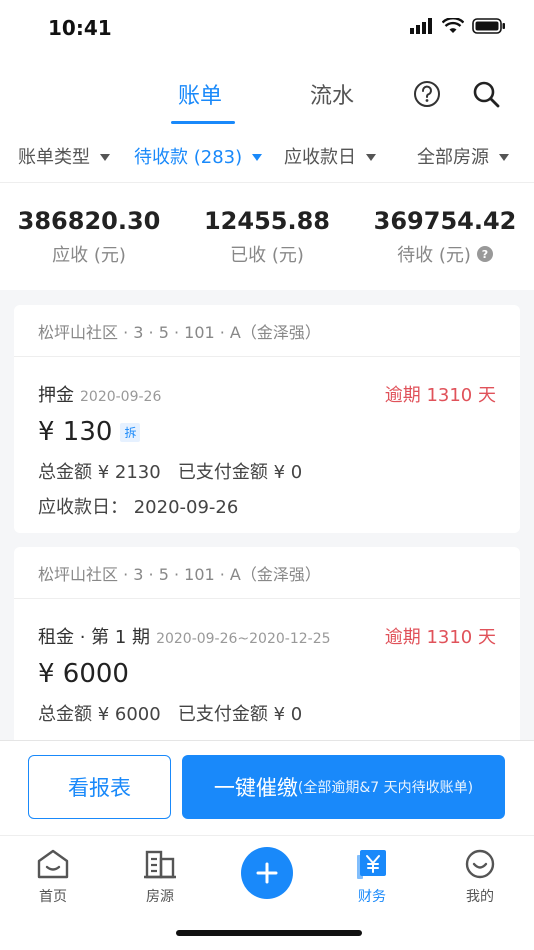  I want to click on bill-date: 2020-09-26~2020-12-25, so click(243, 639).